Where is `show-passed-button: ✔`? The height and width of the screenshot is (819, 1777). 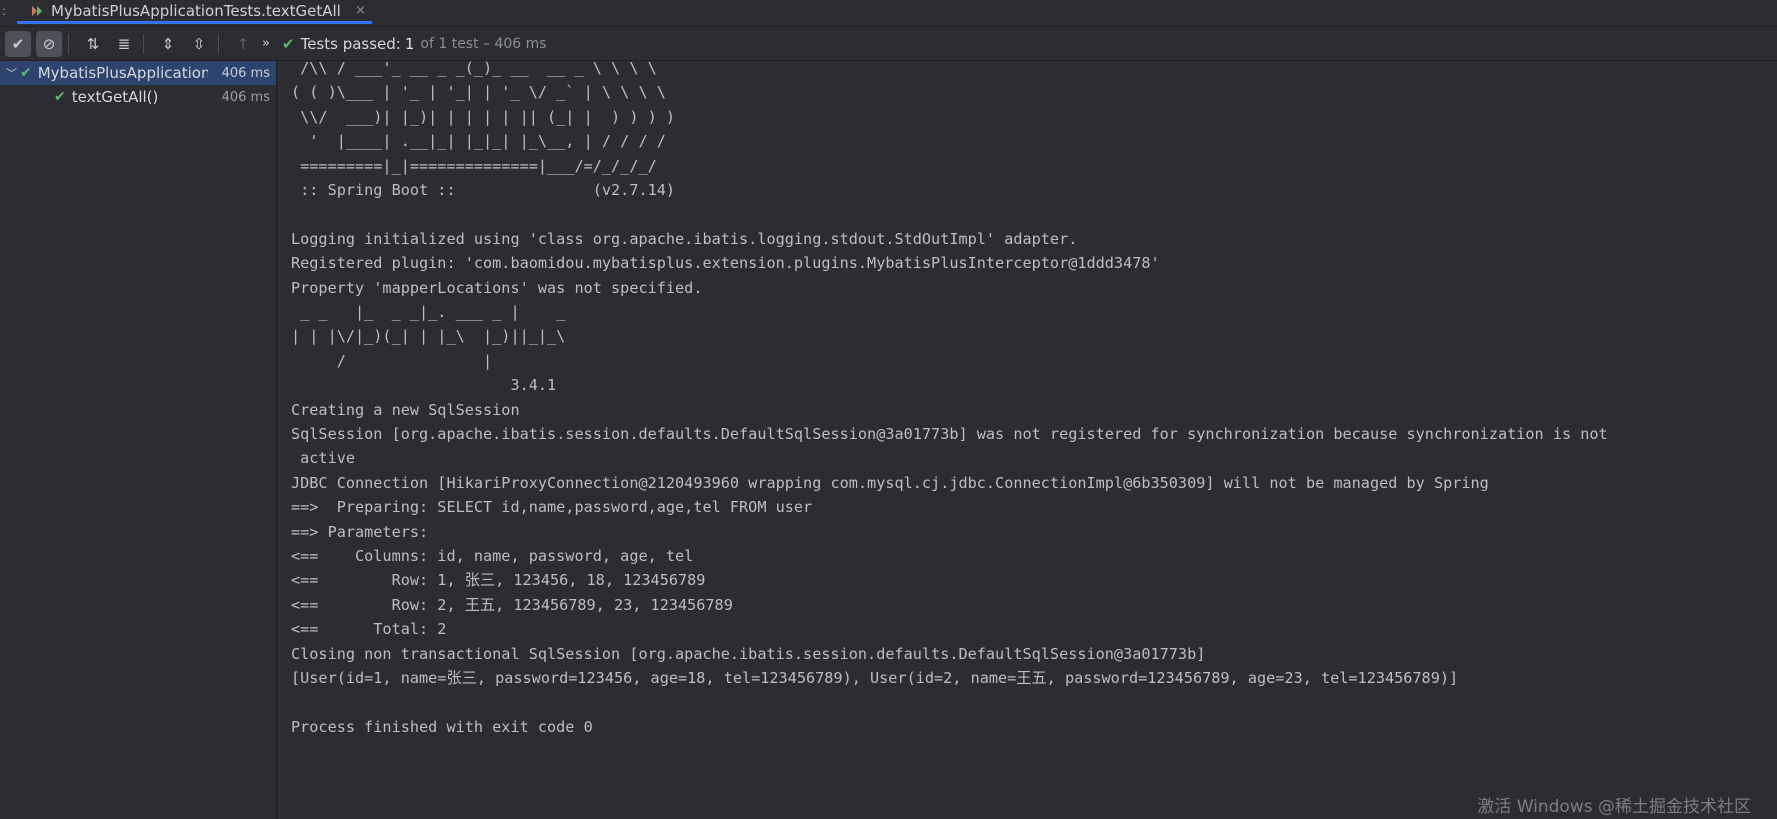
show-passed-button: ✔ is located at coordinates (18, 43).